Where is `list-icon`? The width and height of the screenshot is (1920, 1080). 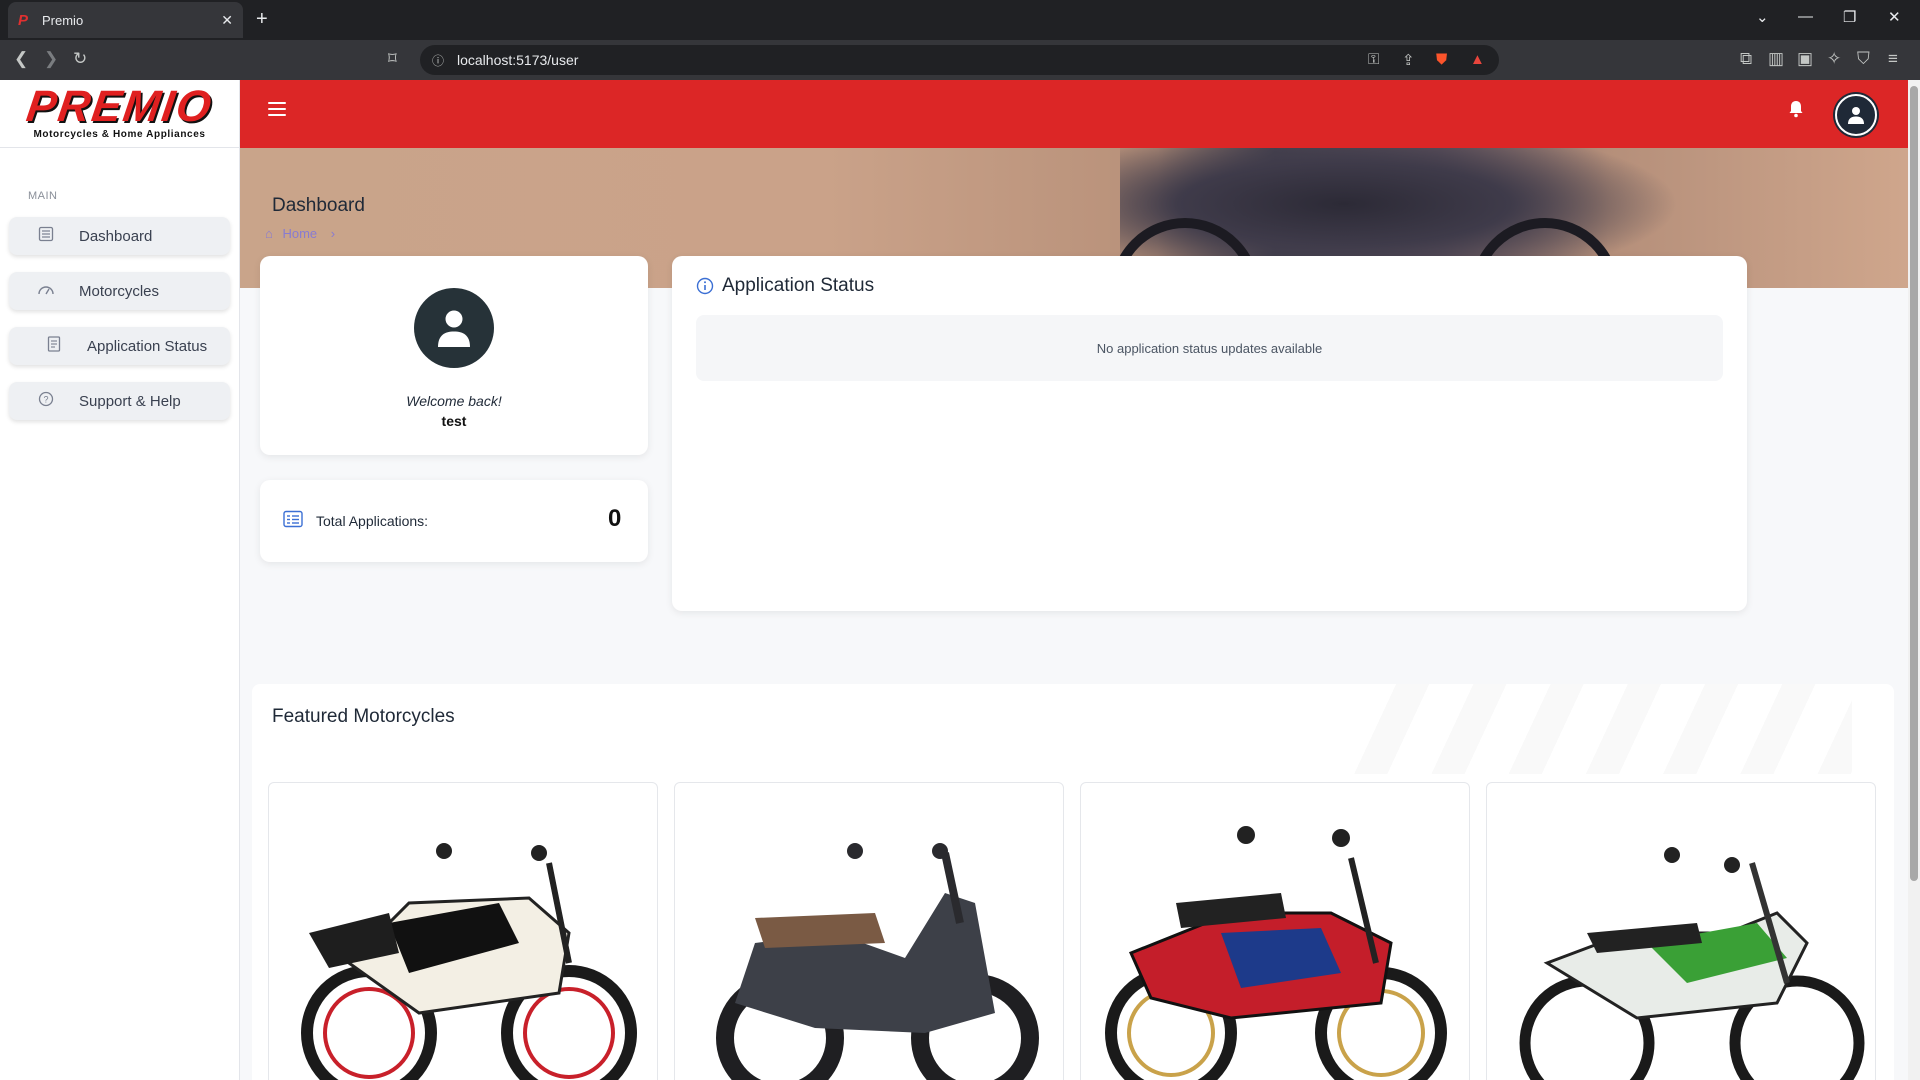
list-icon is located at coordinates (46, 236).